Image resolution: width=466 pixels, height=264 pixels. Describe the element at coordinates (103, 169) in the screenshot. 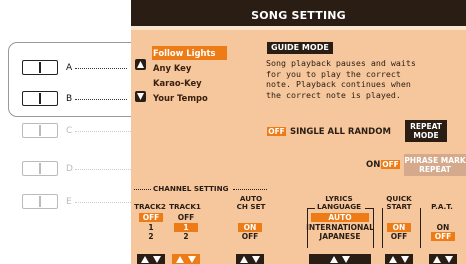

I see `leader-line-d` at that location.